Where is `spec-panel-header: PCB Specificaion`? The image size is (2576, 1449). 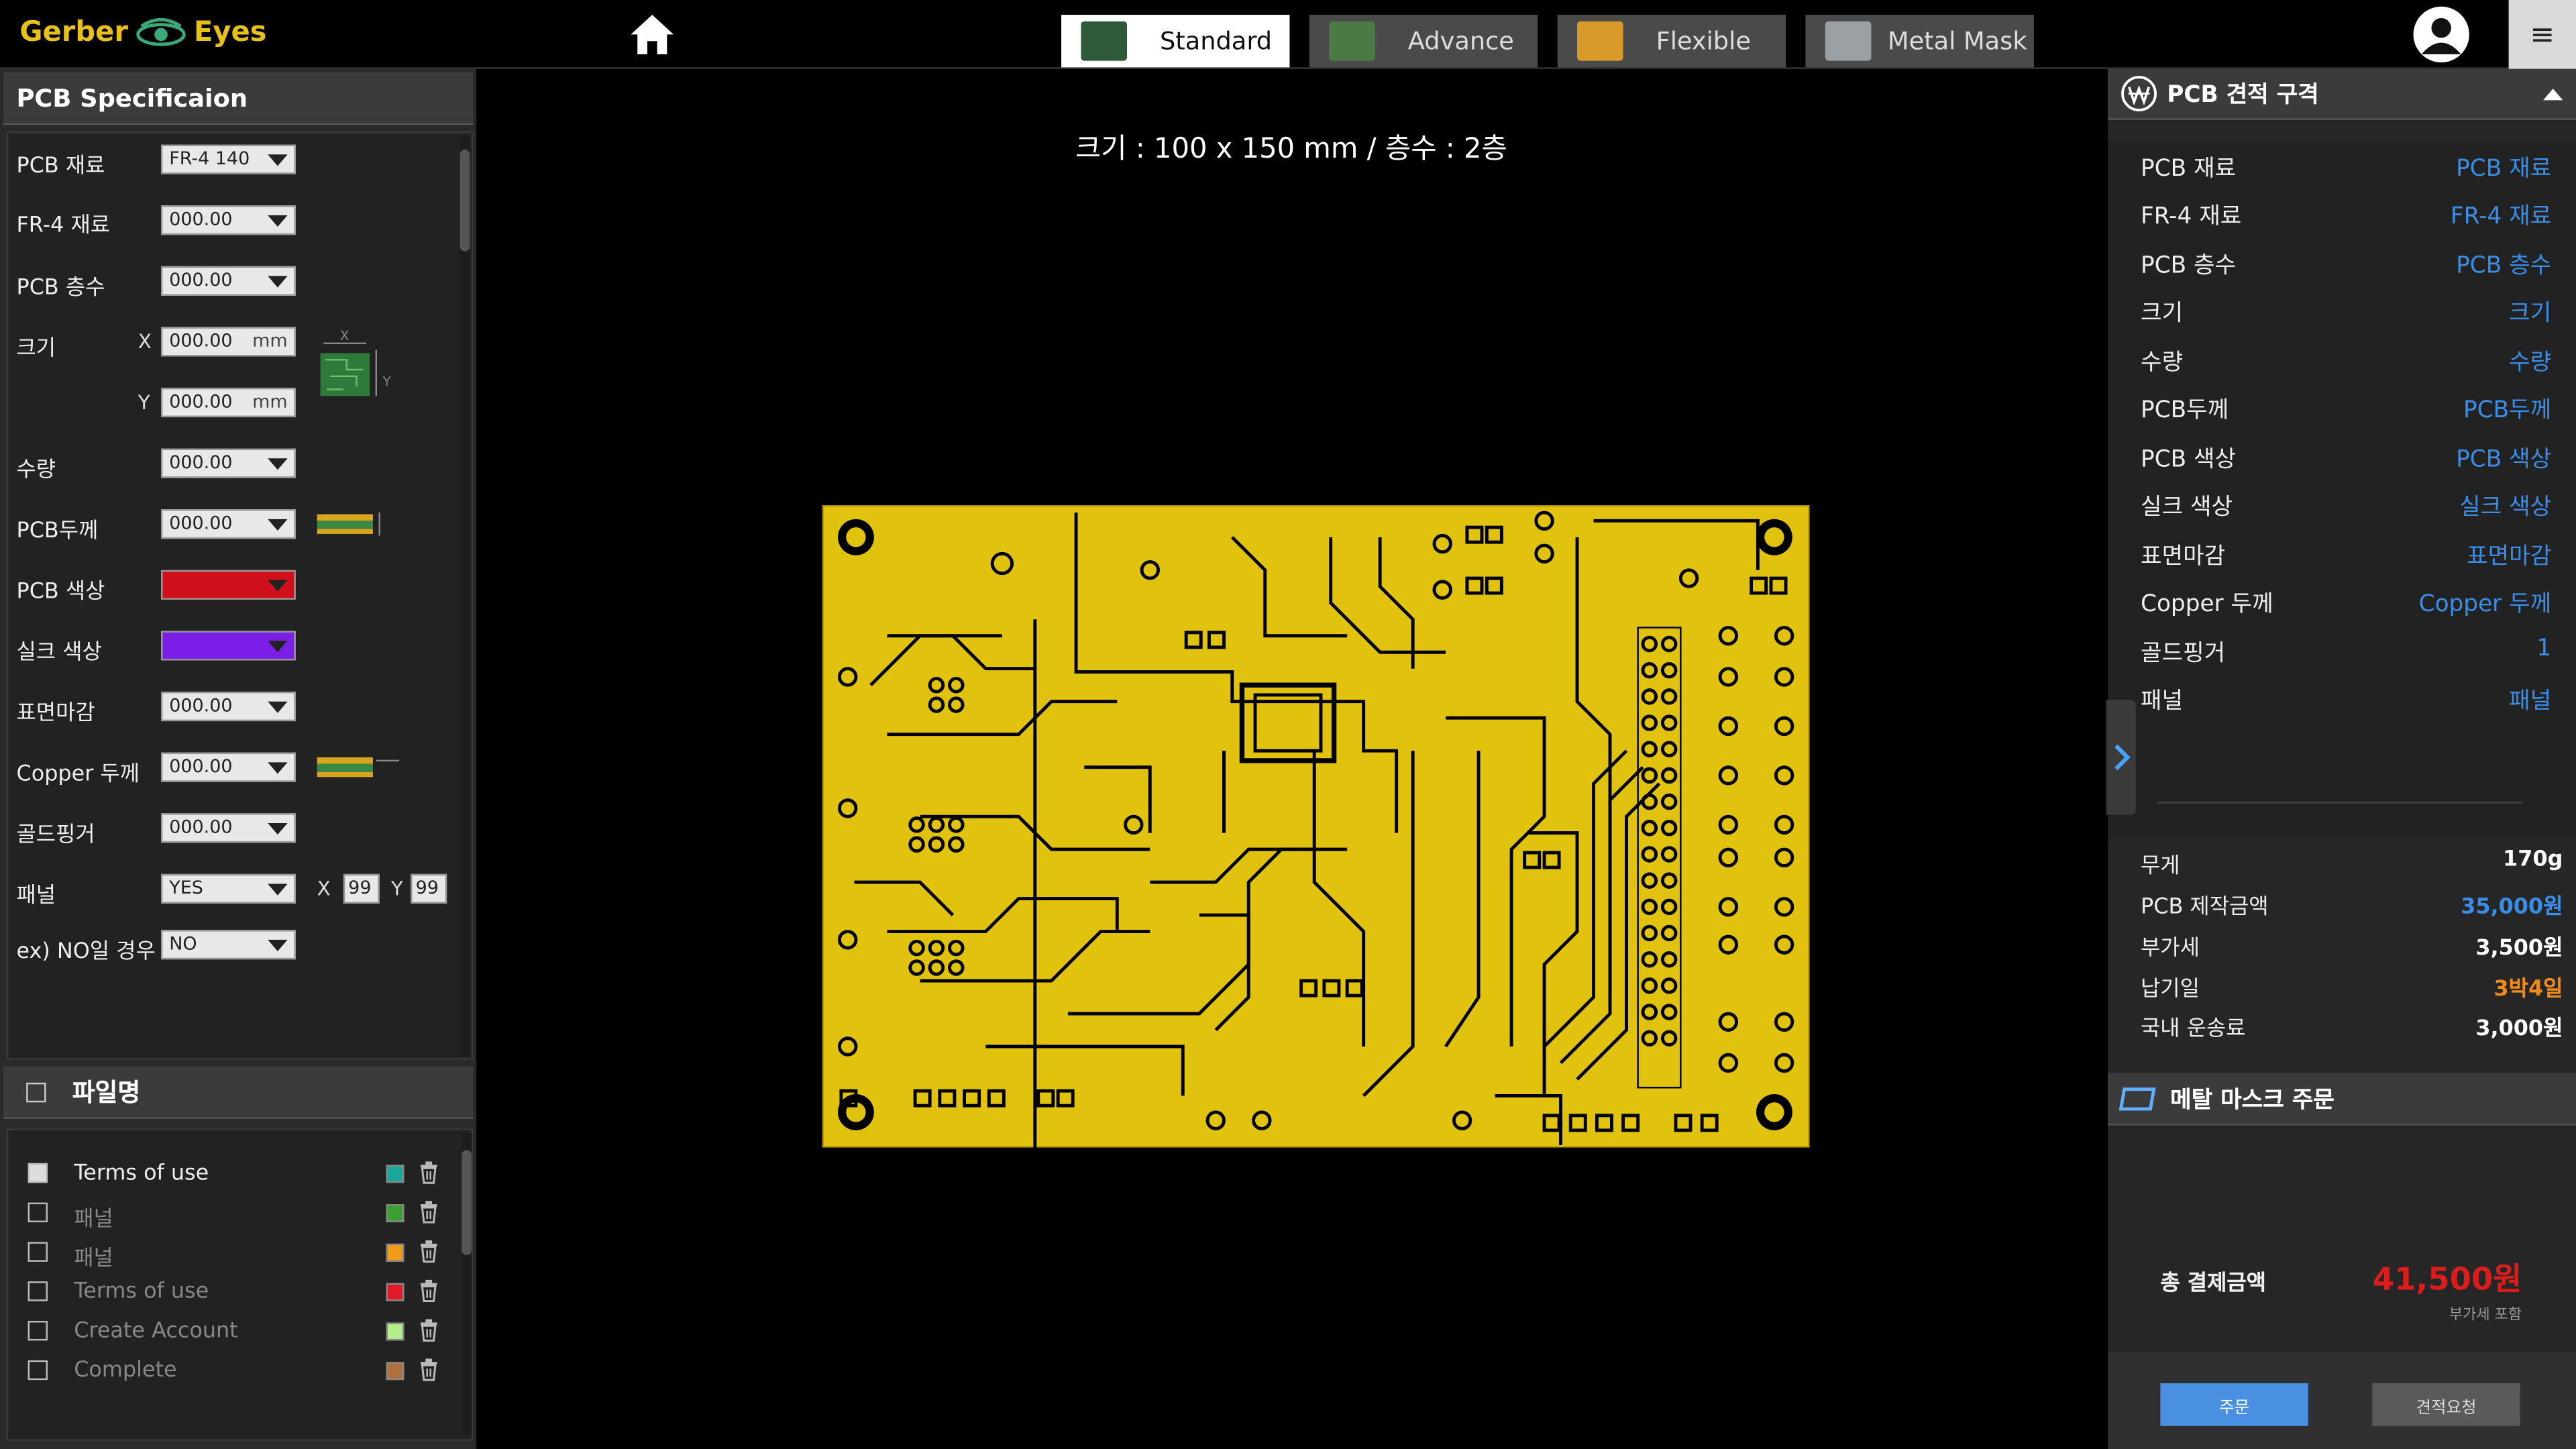
spec-panel-header: PCB Specificaion is located at coordinates (238, 98).